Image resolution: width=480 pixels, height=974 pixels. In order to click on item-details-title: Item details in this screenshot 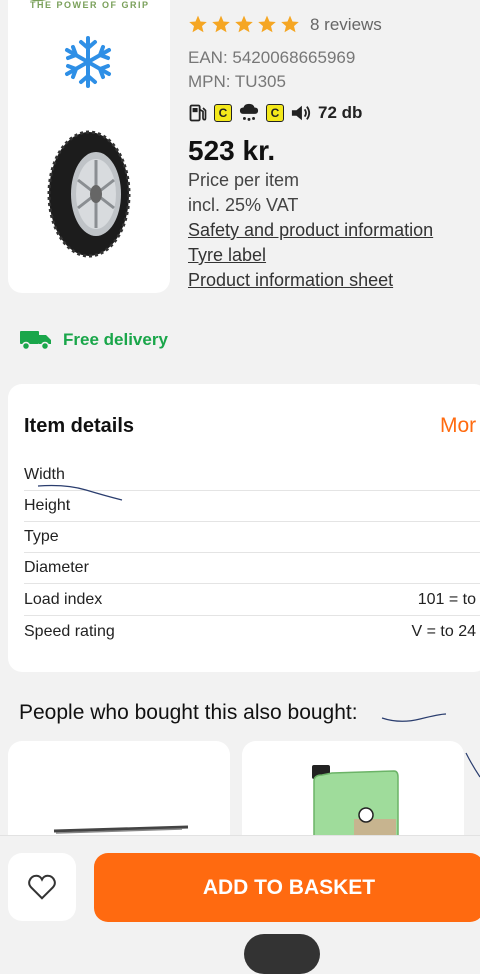, I will do `click(79, 426)`.